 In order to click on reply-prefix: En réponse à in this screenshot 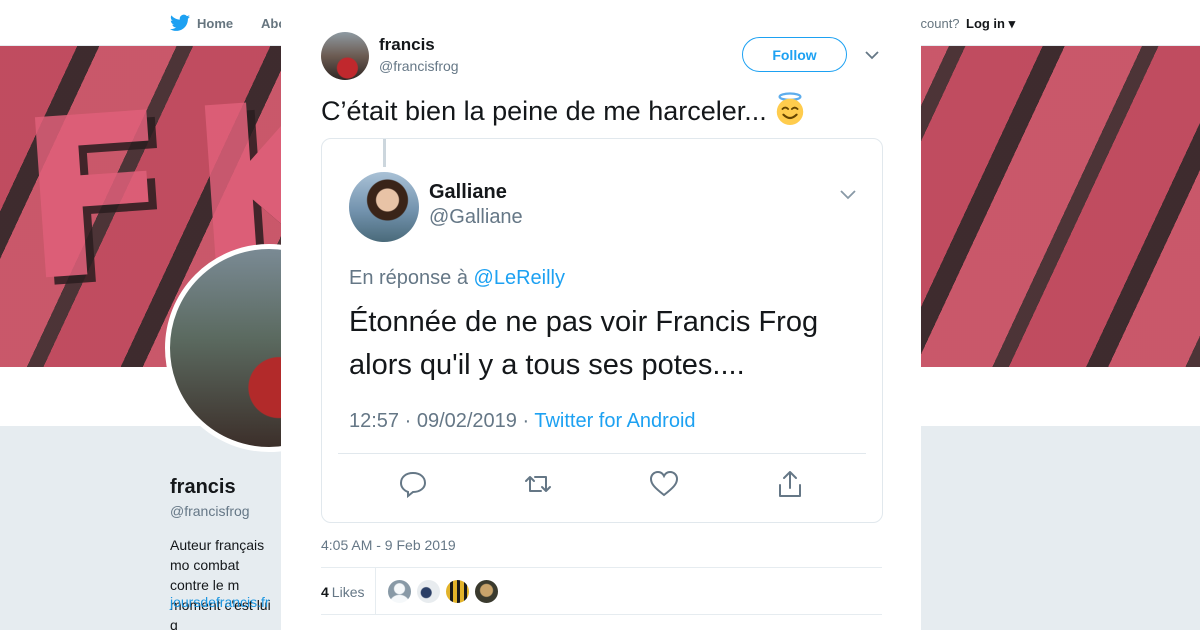, I will do `click(408, 278)`.